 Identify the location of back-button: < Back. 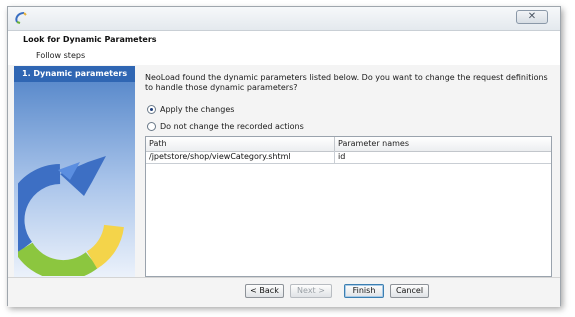
(264, 291).